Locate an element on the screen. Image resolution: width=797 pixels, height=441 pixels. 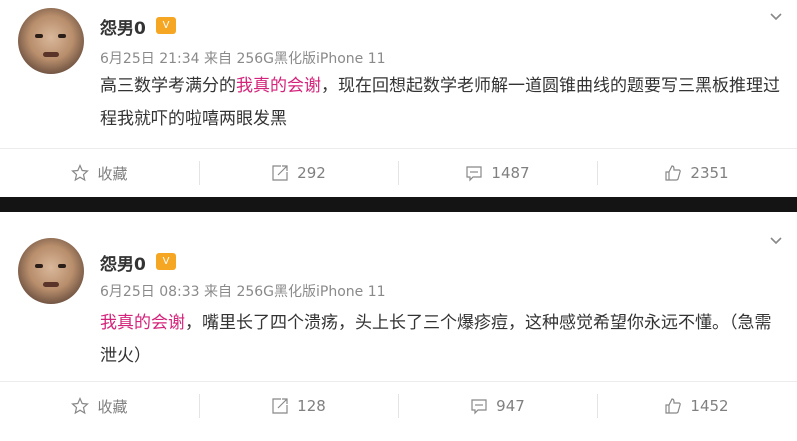
action-bar: 收藏 292 1487 2351 is located at coordinates (398, 172).